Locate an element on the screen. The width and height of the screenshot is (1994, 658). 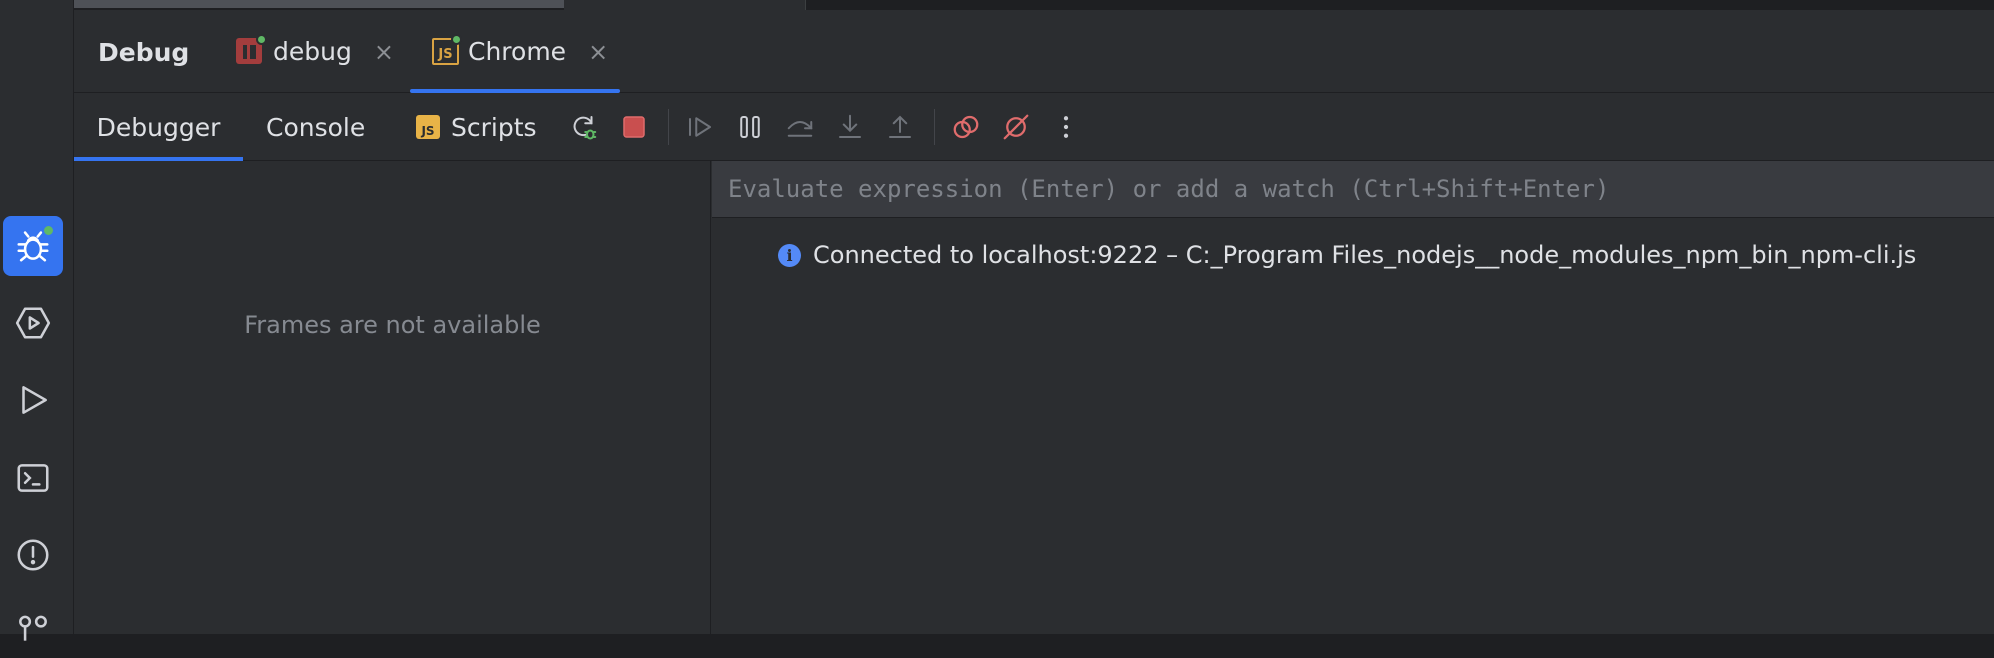
session-tab-label: Chrome is located at coordinates (517, 51).